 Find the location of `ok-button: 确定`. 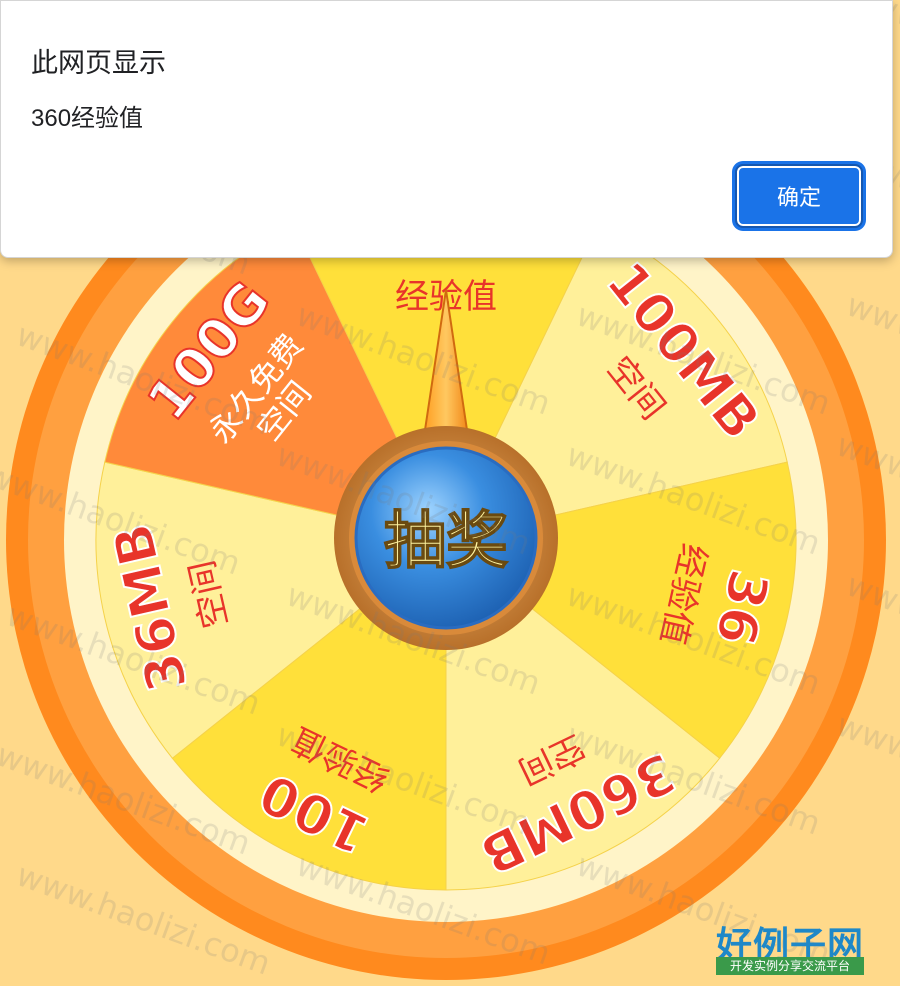

ok-button: 确定 is located at coordinates (799, 196).